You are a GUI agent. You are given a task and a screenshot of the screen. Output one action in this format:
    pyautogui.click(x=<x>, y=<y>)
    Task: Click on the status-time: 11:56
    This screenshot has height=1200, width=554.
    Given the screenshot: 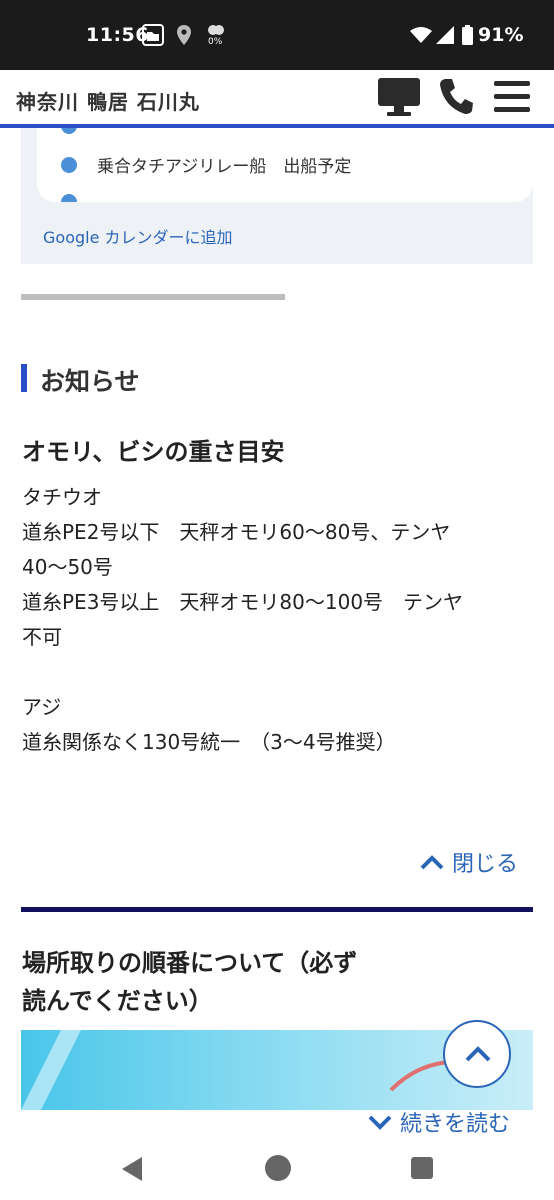 What is the action you would take?
    pyautogui.click(x=117, y=35)
    